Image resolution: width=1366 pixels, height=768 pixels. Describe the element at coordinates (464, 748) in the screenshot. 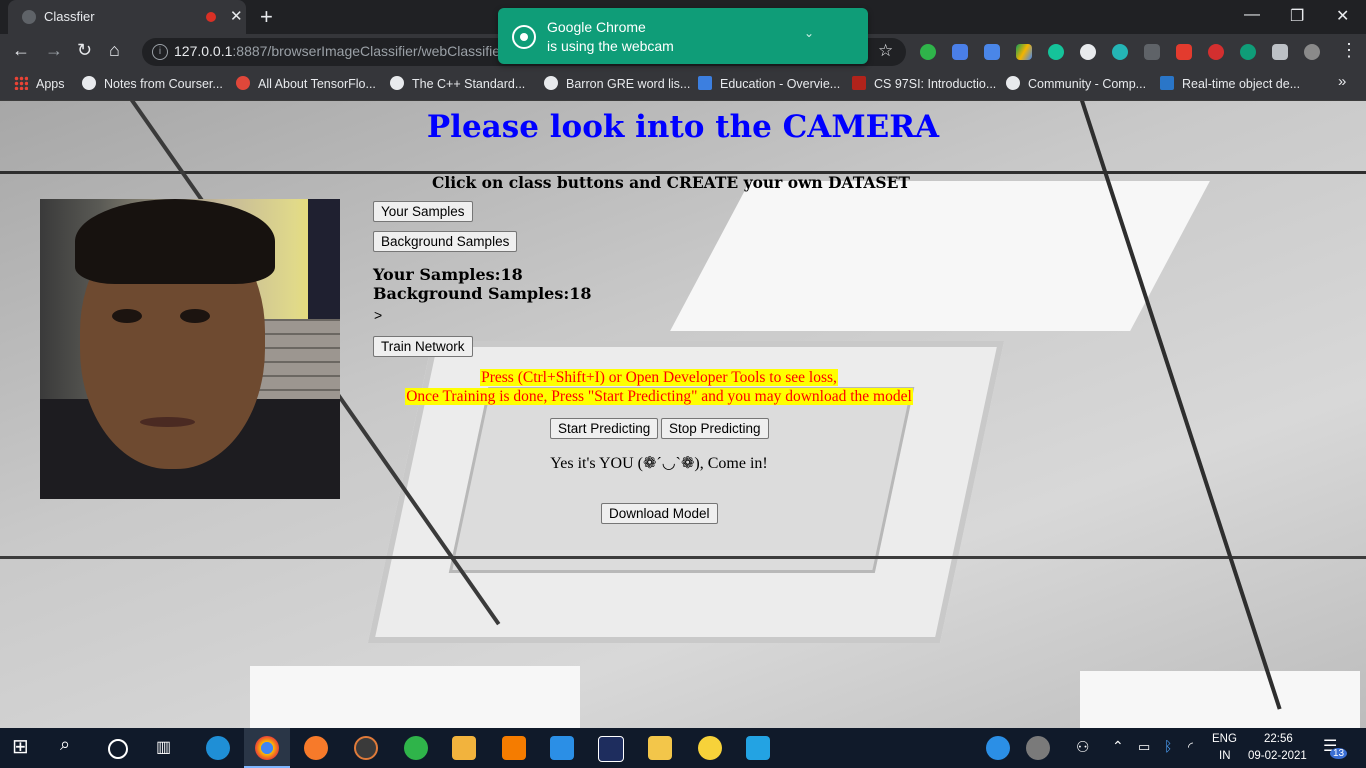

I see `store-icon` at that location.